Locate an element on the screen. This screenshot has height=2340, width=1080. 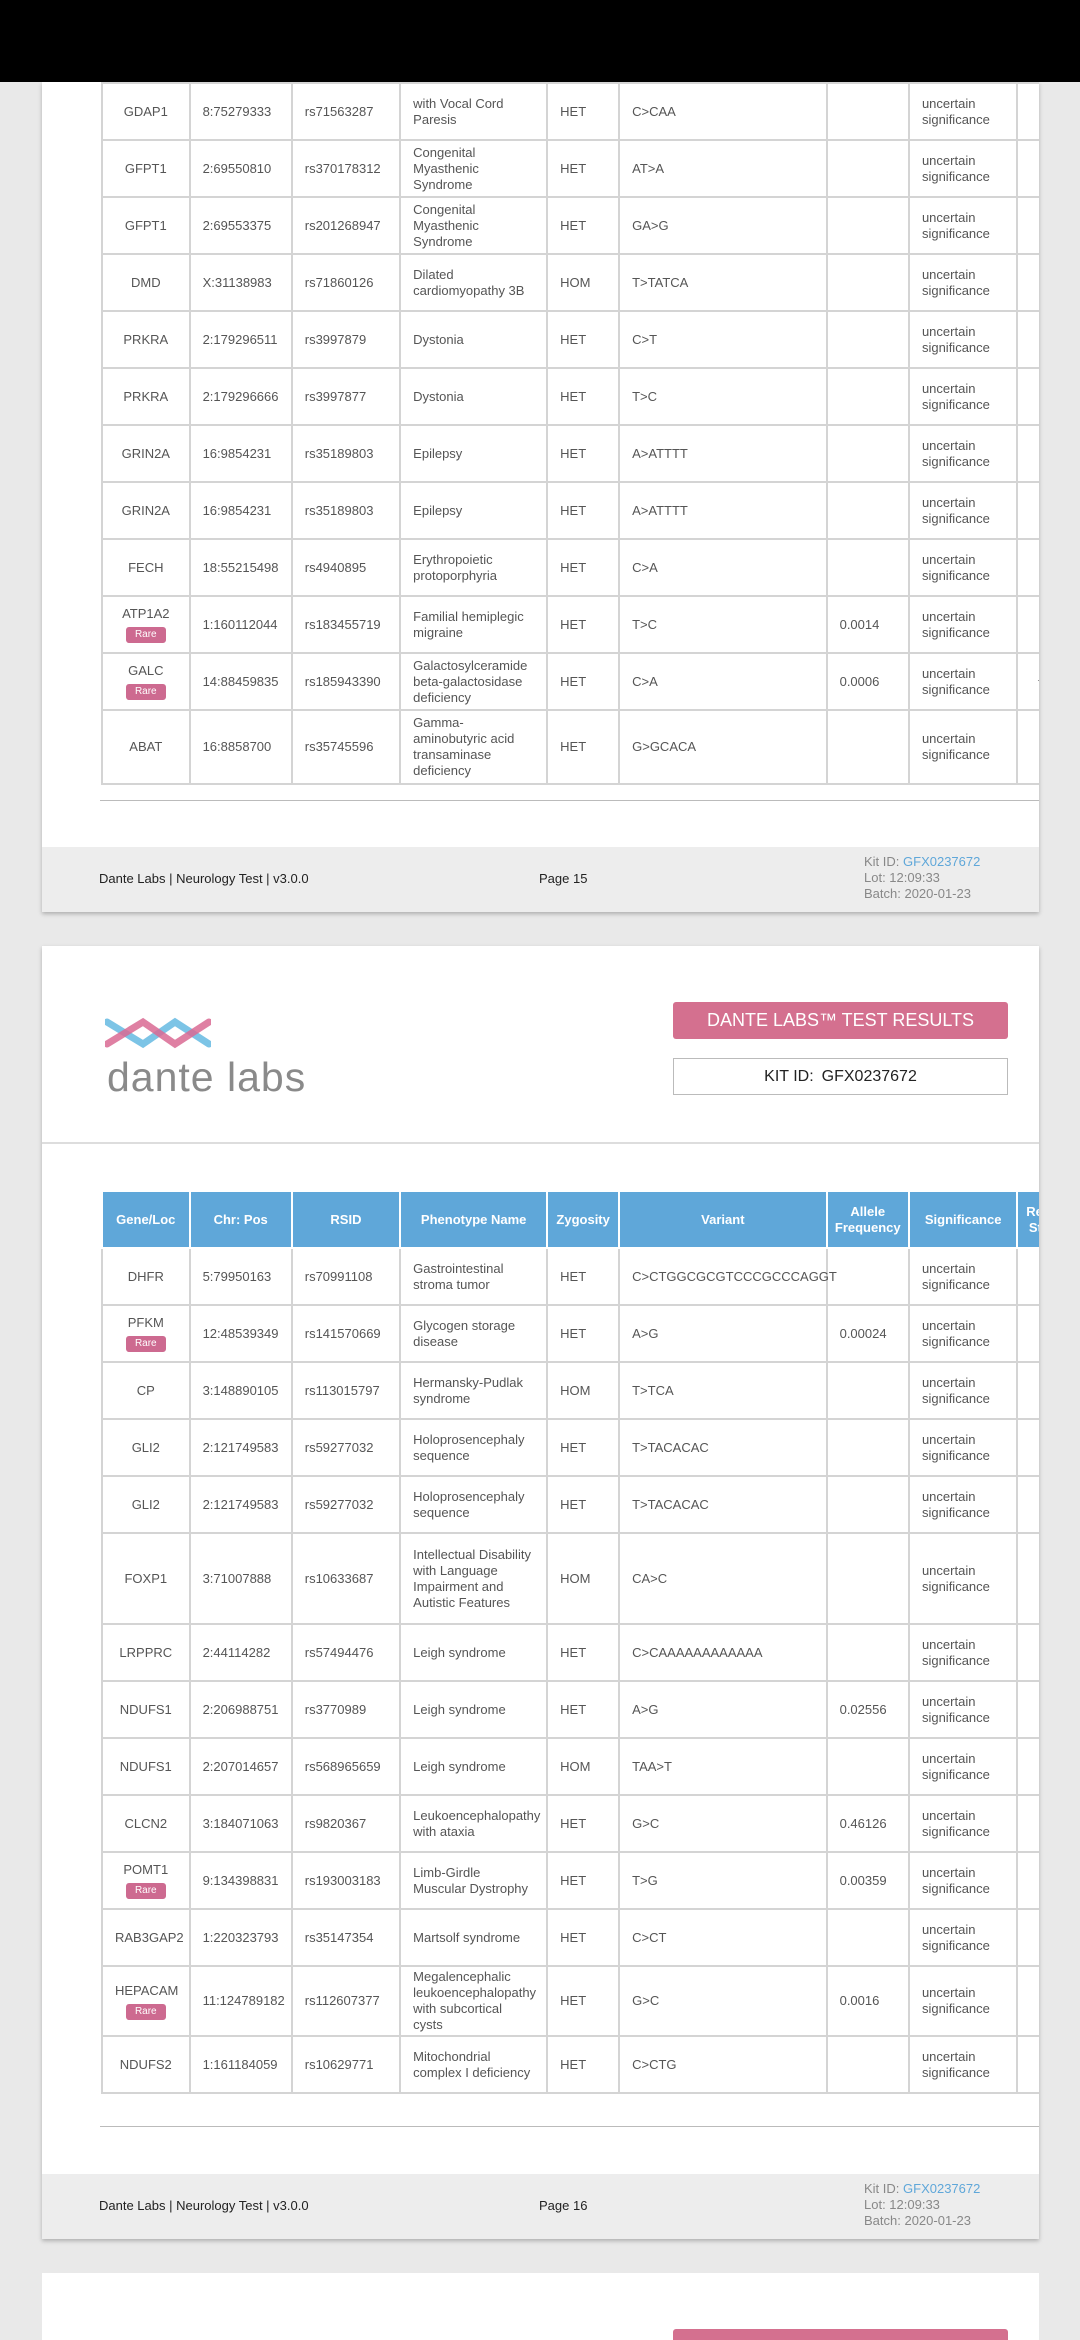
cell-gene: ATP1A2 Rare is located at coordinates (146, 624).